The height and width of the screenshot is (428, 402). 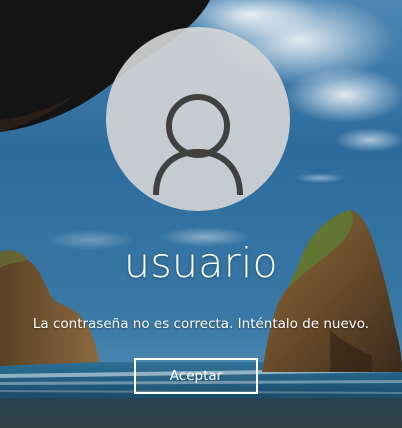 What do you see at coordinates (201, 263) in the screenshot?
I see `username-label: usuario` at bounding box center [201, 263].